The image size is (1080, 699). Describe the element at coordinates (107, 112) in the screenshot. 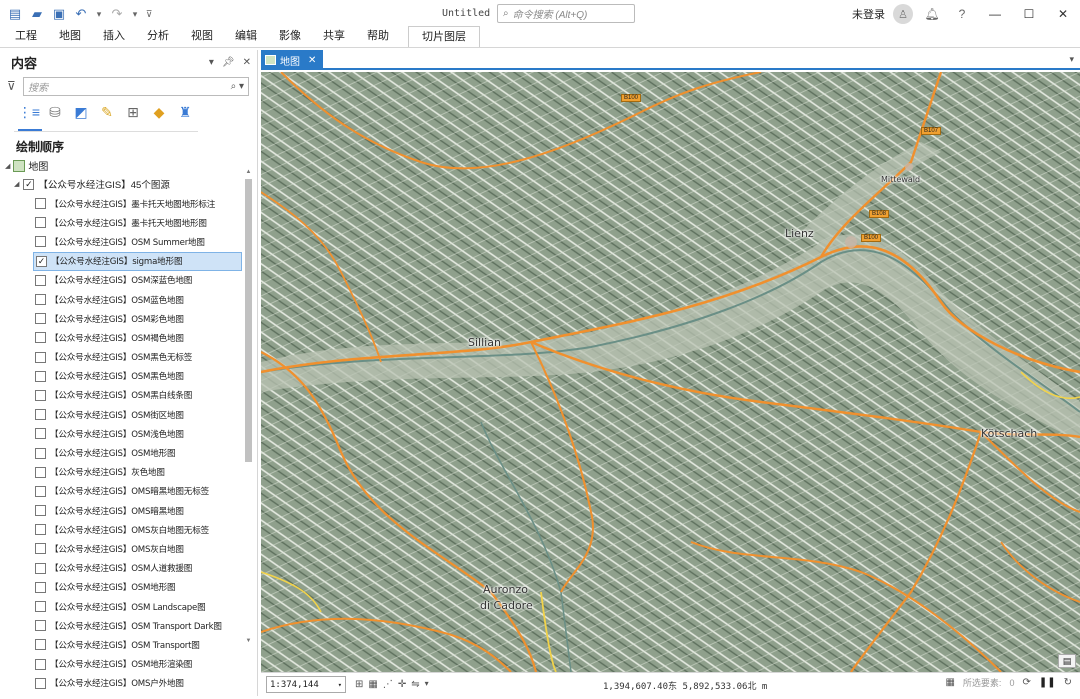

I see `editing-icon: ✎` at that location.